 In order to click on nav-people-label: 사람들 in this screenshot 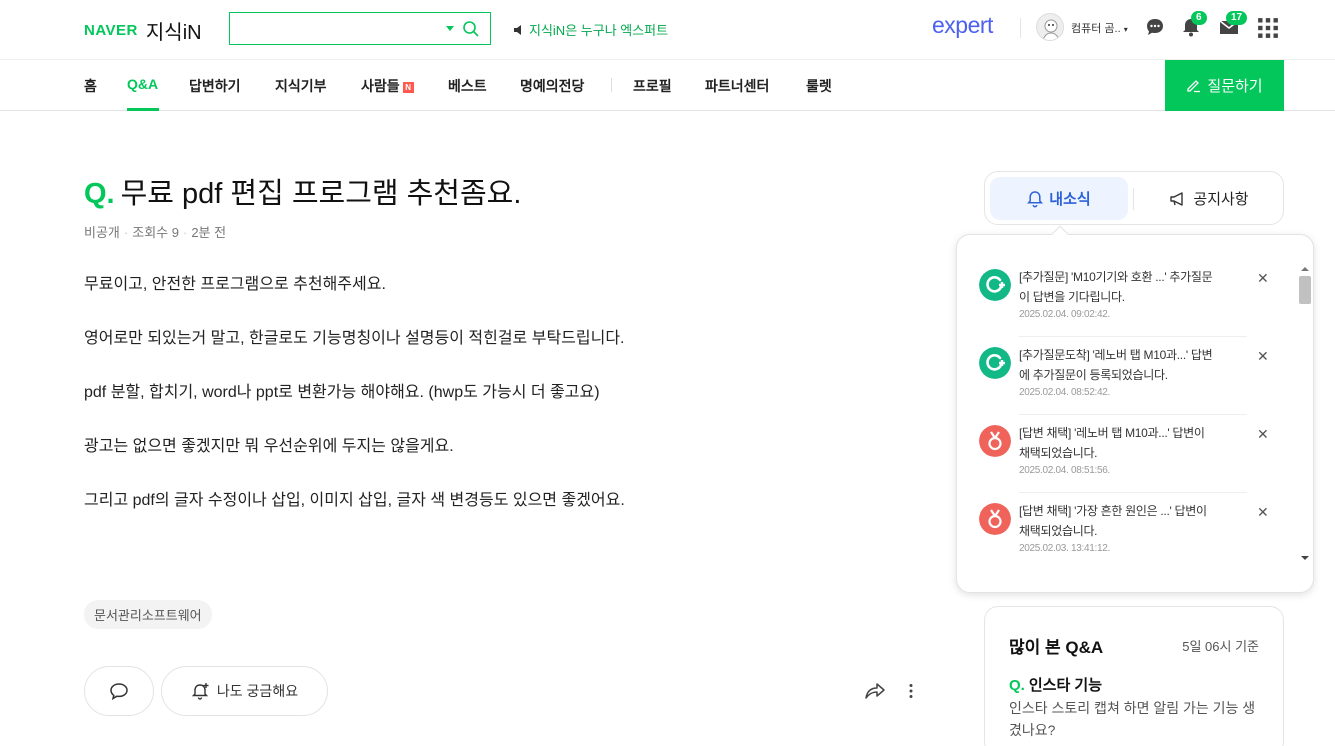, I will do `click(380, 86)`.